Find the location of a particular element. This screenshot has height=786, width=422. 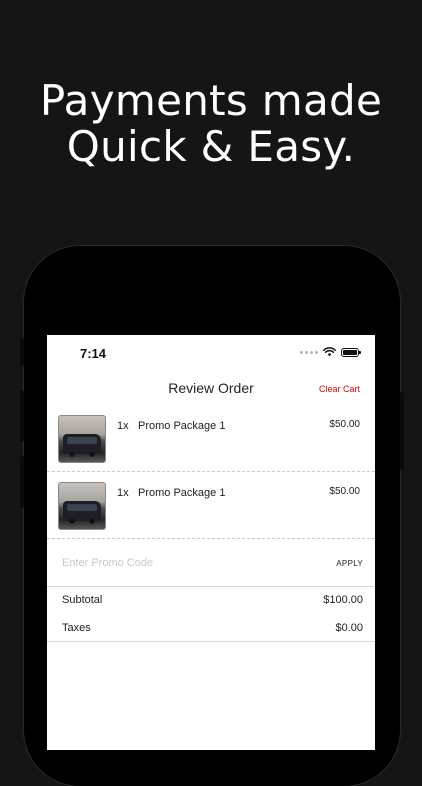

promo-divider is located at coordinates (211, 586).